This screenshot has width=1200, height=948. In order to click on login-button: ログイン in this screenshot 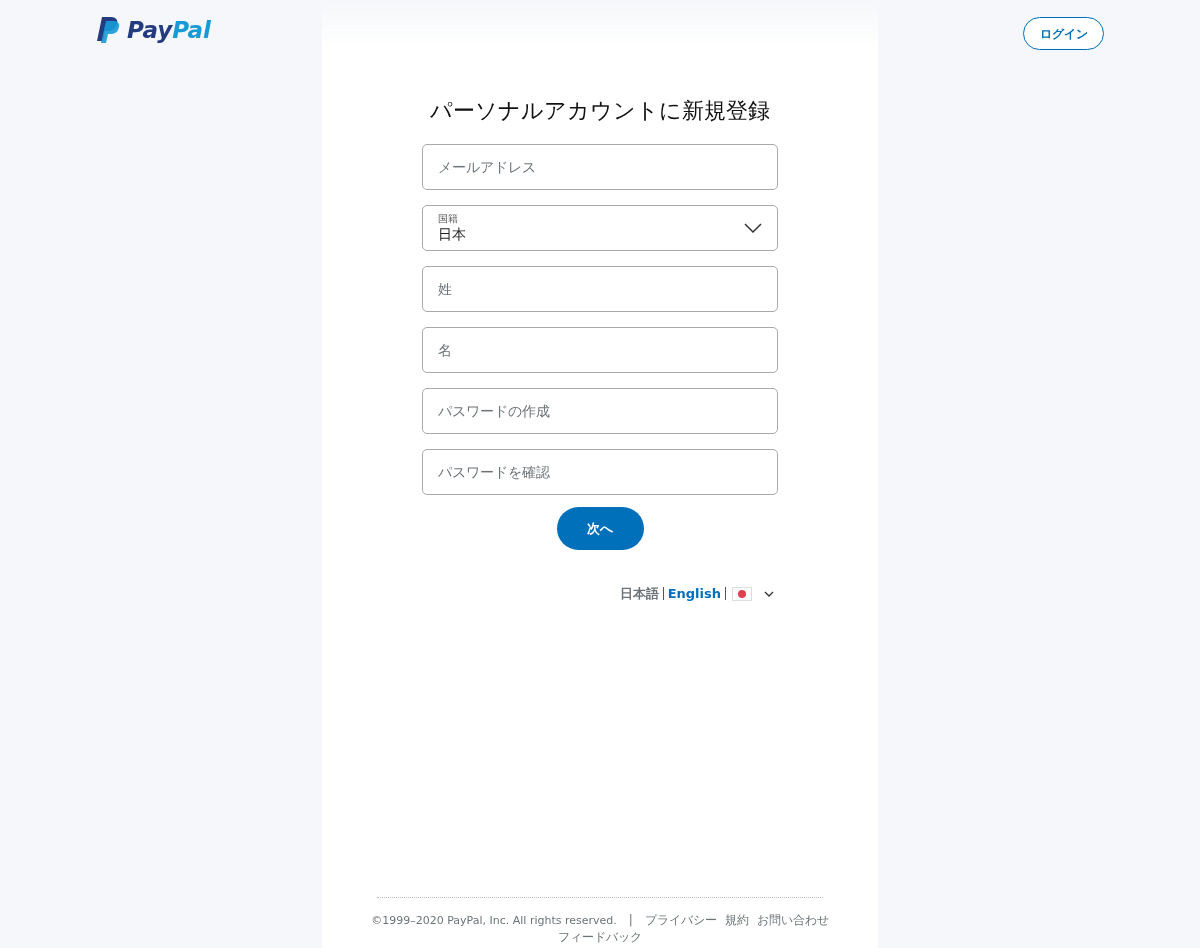, I will do `click(1063, 33)`.